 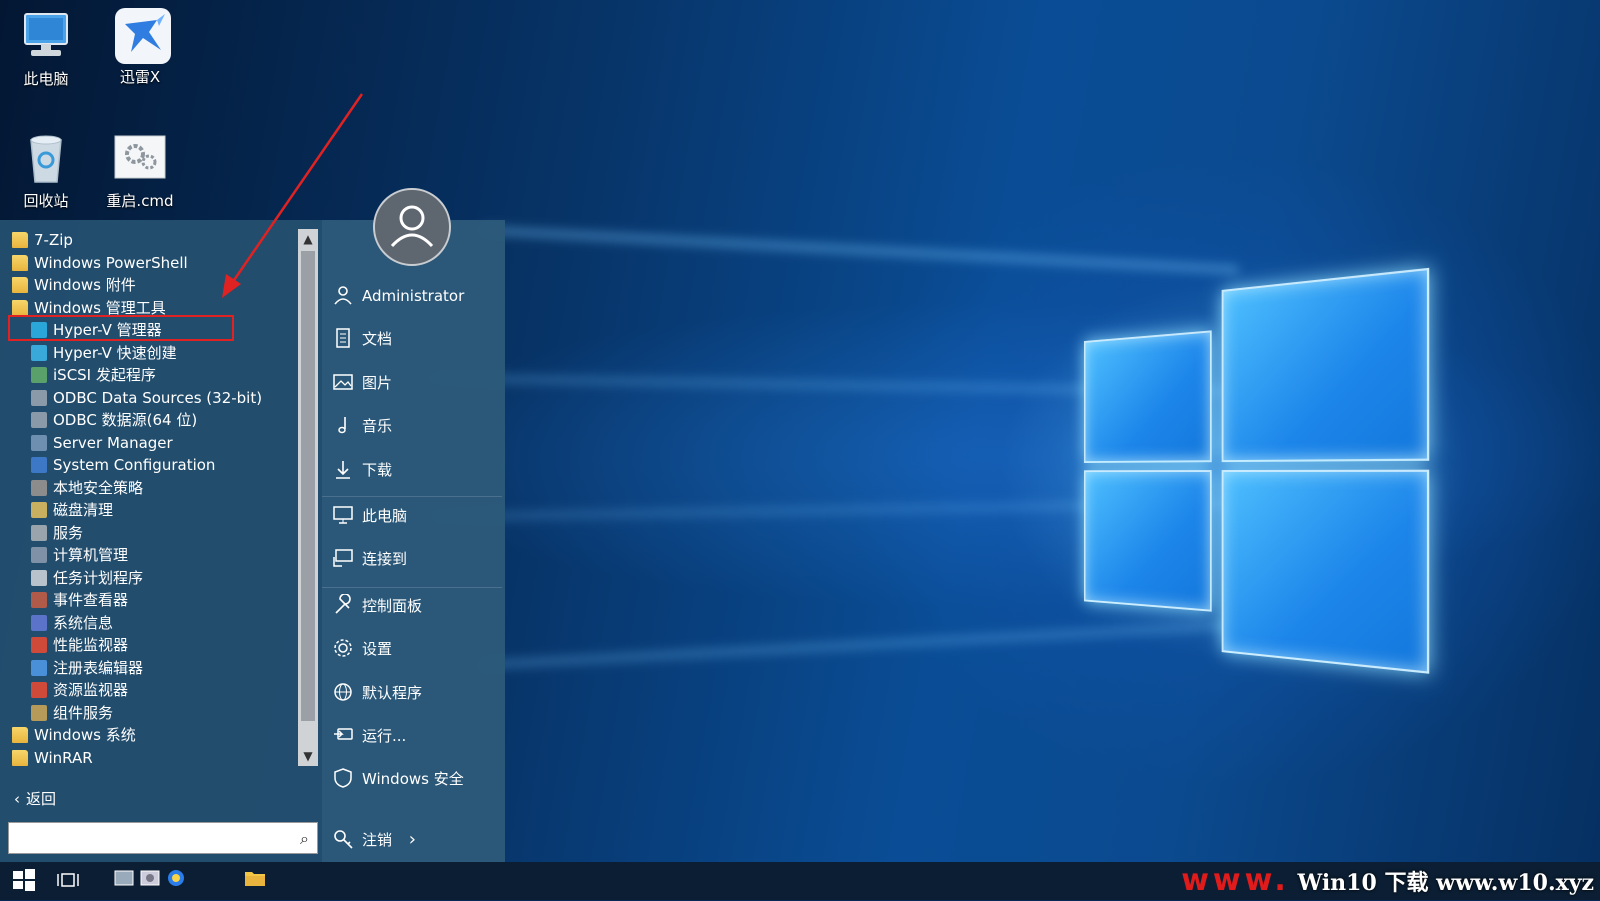 I want to click on taskbar-app-browser, so click(x=177, y=881).